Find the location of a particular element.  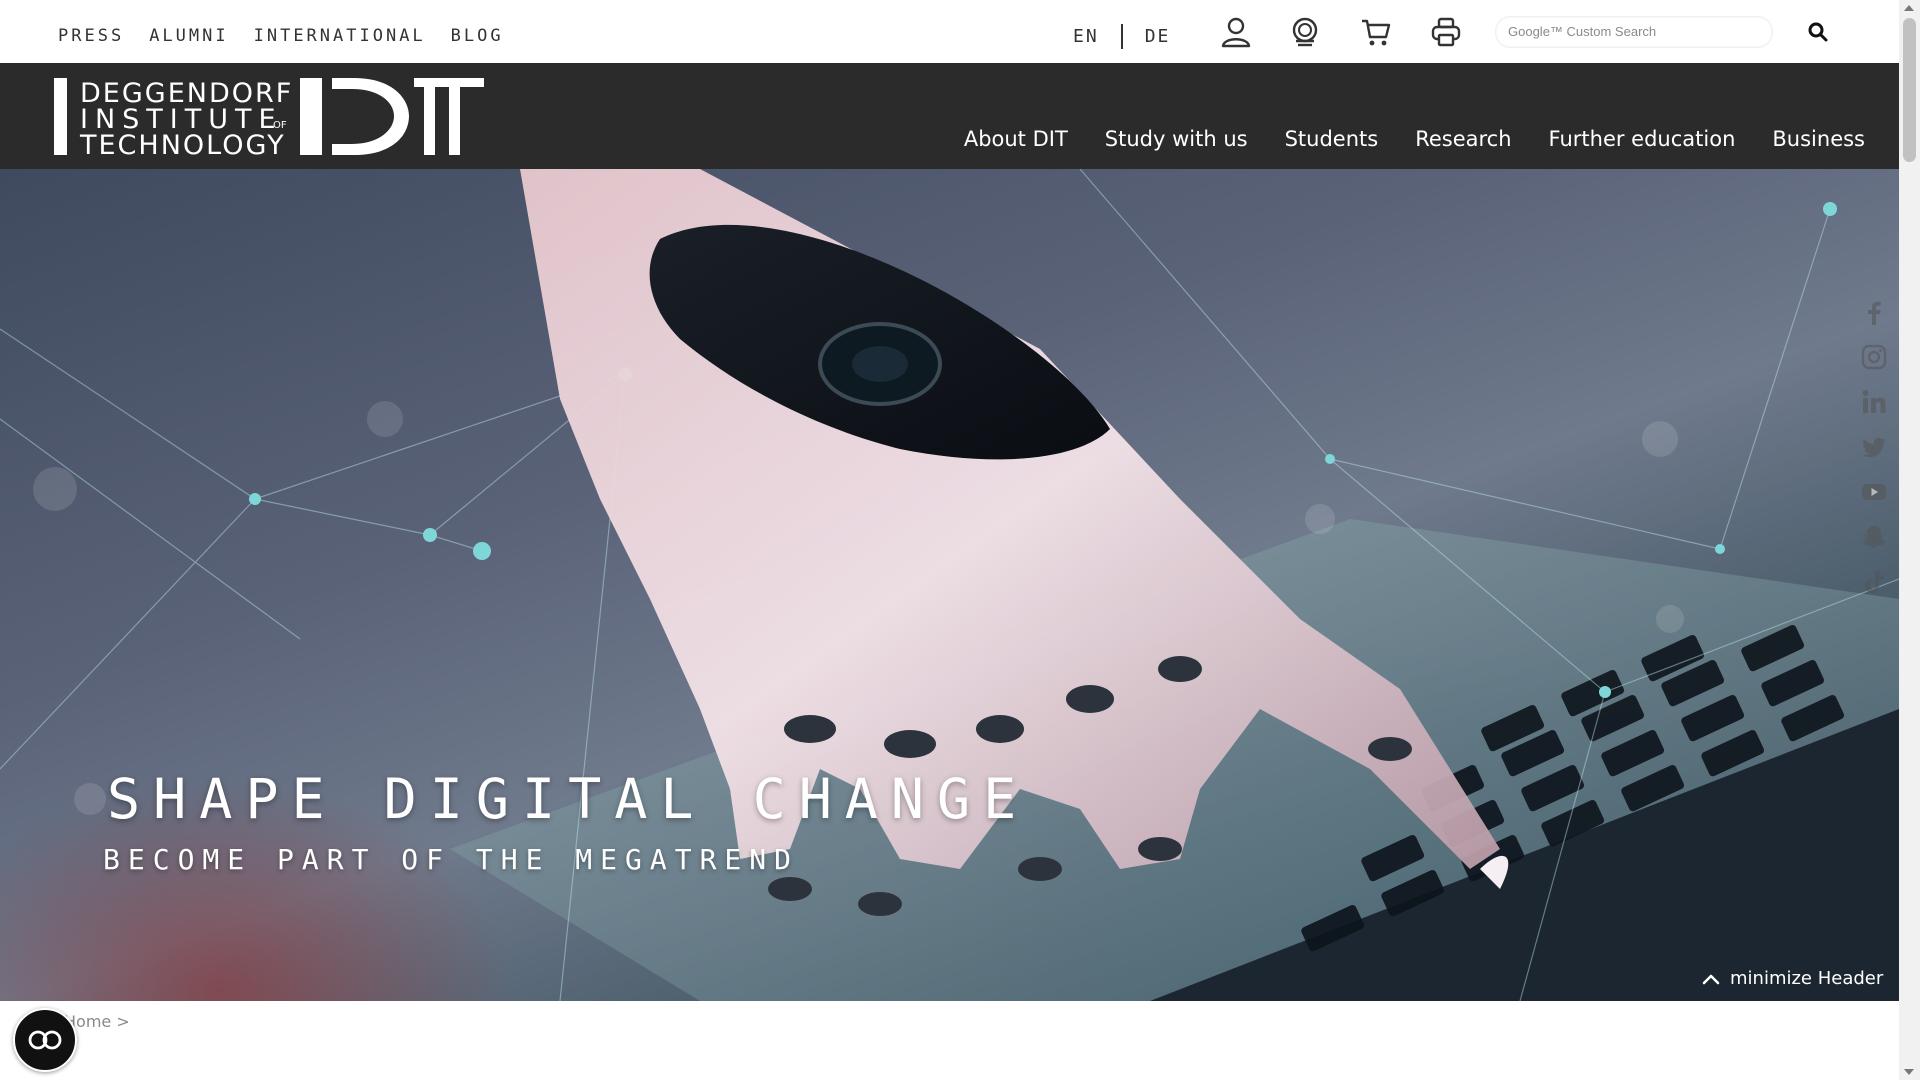

linkedin-icon is located at coordinates (1874, 402).